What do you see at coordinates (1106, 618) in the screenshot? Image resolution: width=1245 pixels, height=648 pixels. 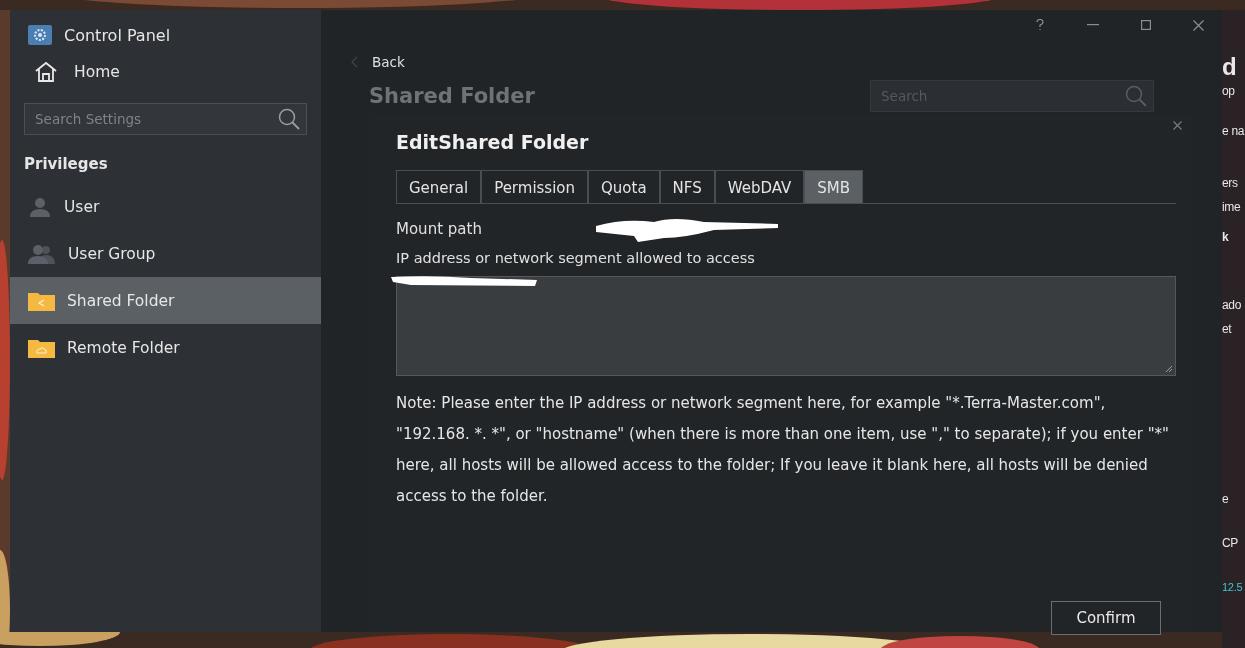 I see `confirm-button: Confirm` at bounding box center [1106, 618].